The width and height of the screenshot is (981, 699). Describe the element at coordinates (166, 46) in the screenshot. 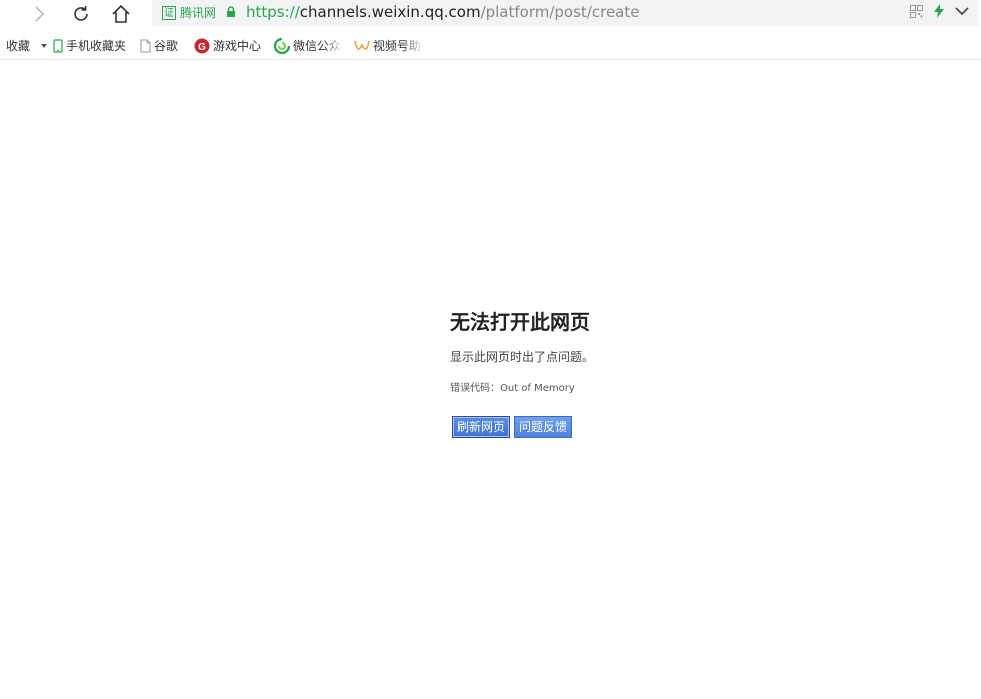

I see `bookmark-label: 谷歌` at that location.